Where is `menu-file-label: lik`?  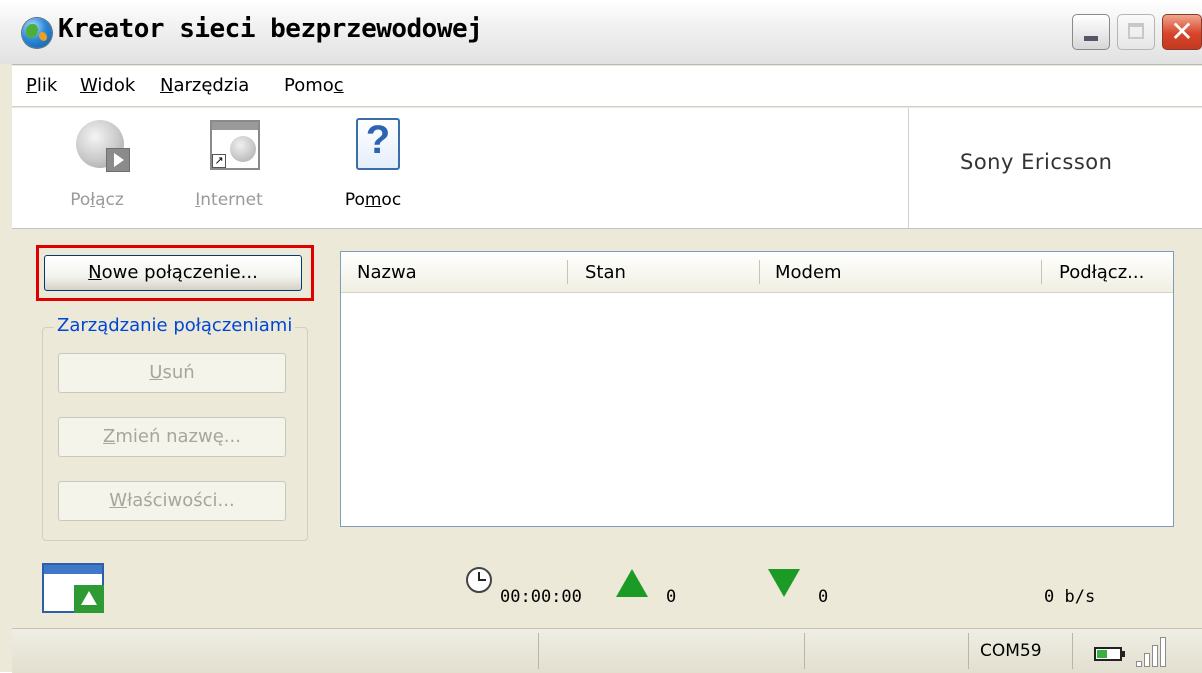 menu-file-label: lik is located at coordinates (47, 85).